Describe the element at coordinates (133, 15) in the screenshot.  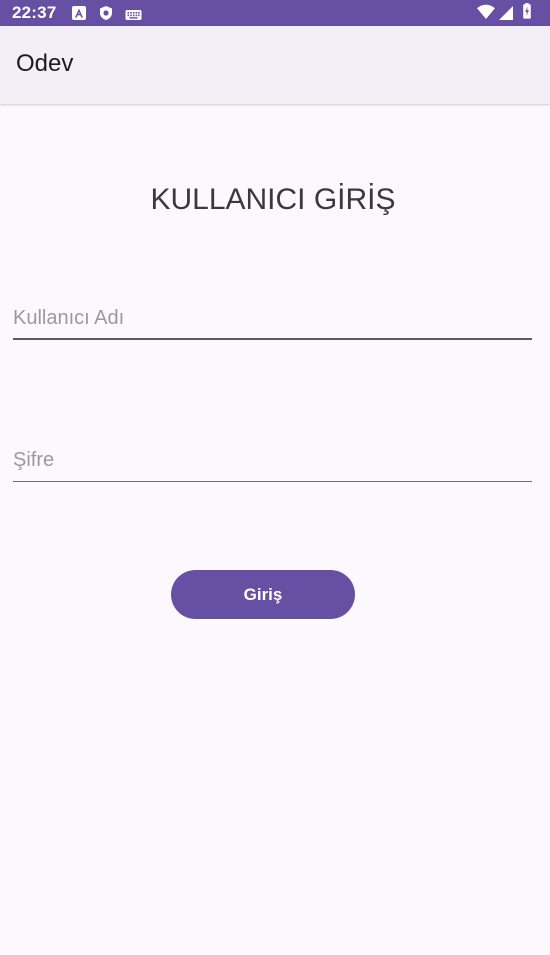
I see `keyboard-icon` at that location.